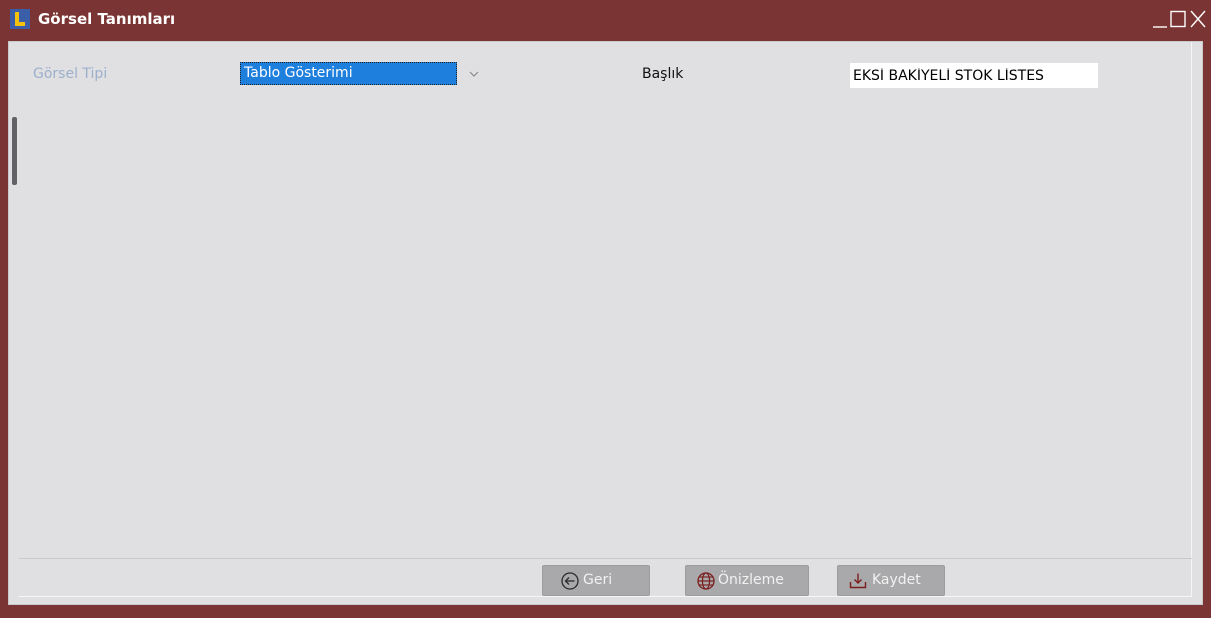  I want to click on close-icon, so click(1198, 19).